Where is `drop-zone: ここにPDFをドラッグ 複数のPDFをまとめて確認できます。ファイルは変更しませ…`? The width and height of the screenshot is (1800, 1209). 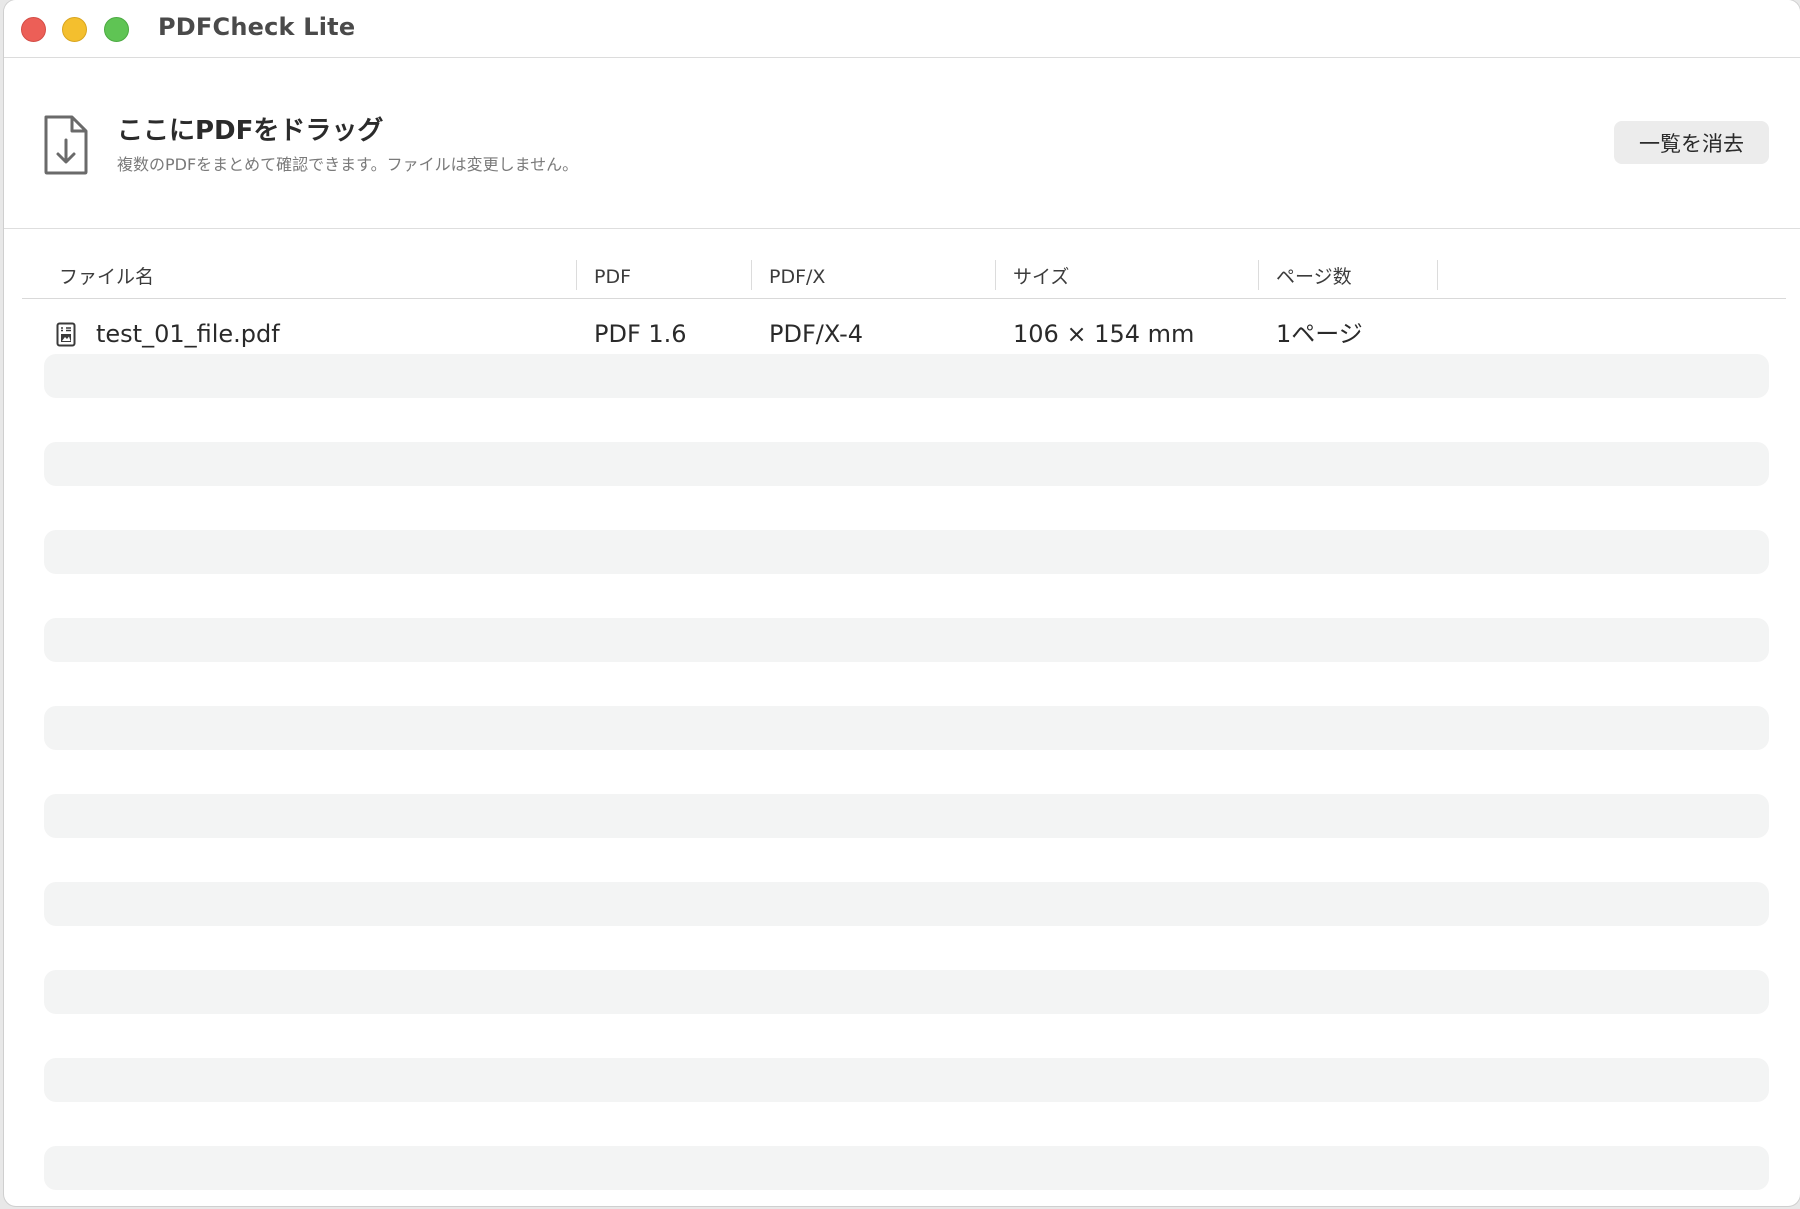 drop-zone: ここにPDFをドラッグ 複数のPDFをまとめて確認できます。ファイルは変更しませ… is located at coordinates (902, 143).